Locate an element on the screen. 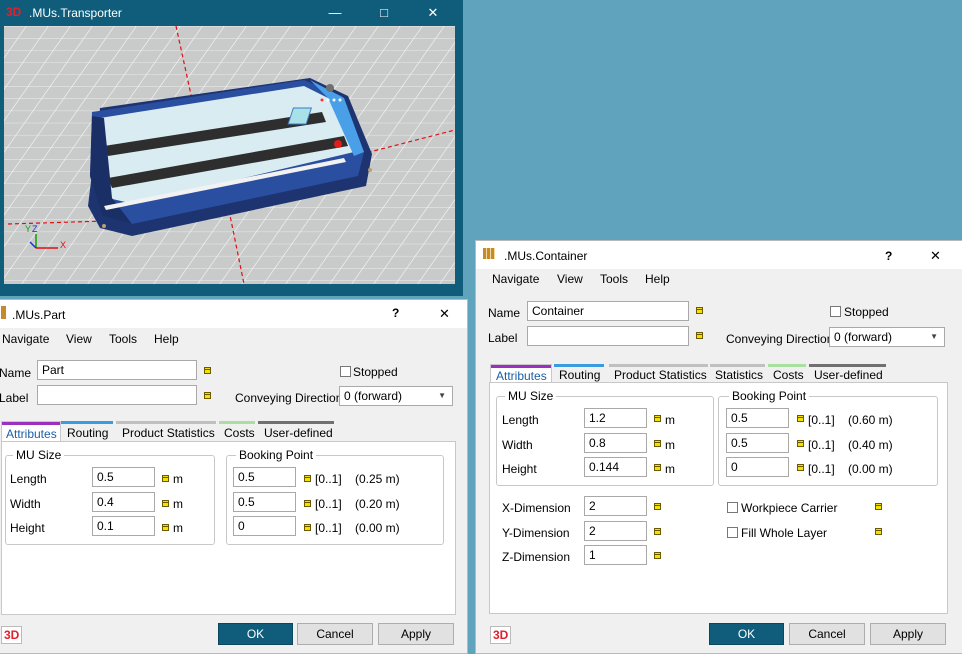 This screenshot has width=962, height=654. window-title: .MUs.Transporter is located at coordinates (75, 13).